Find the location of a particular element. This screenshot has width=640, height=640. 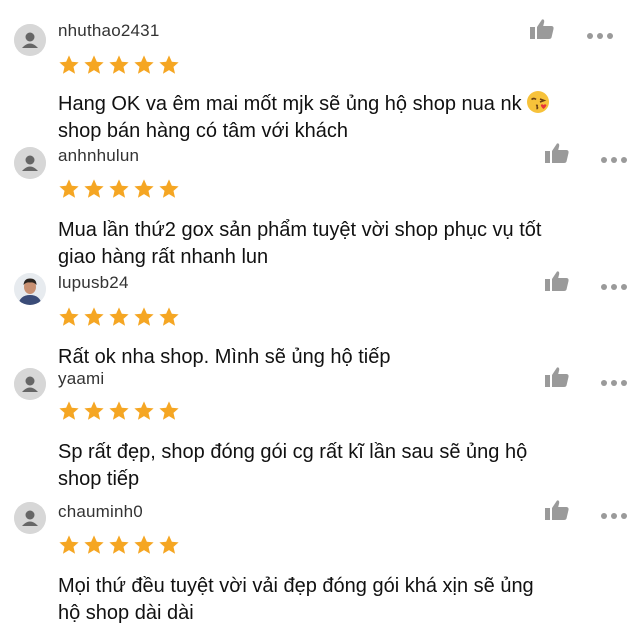

username: yaami is located at coordinates (81, 379).